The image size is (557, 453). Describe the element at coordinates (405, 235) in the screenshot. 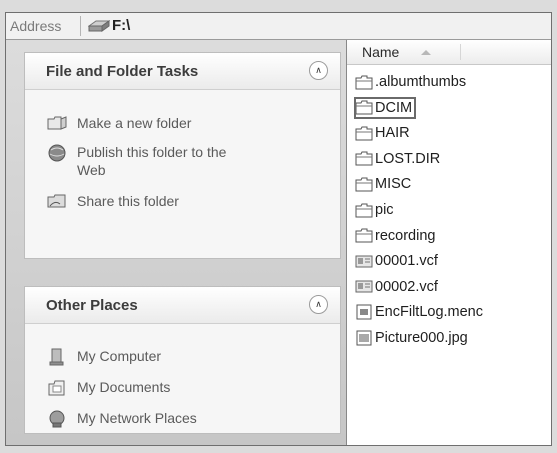

I see `item-name: recording` at that location.